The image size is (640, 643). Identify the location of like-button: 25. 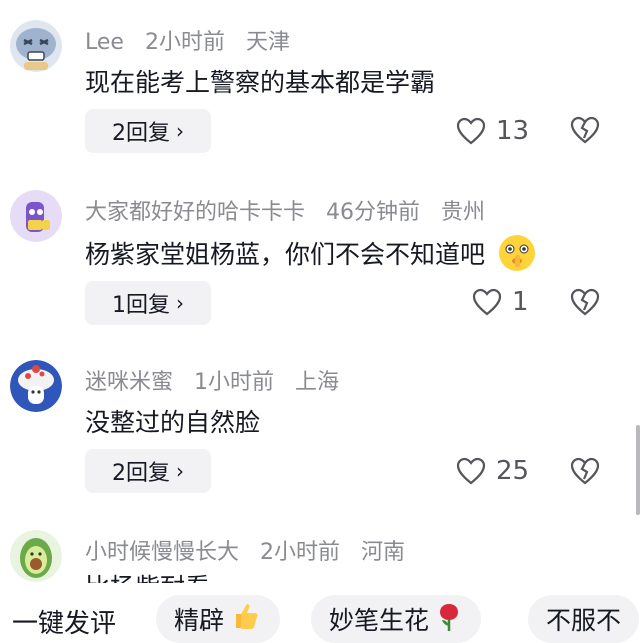
(492, 471).